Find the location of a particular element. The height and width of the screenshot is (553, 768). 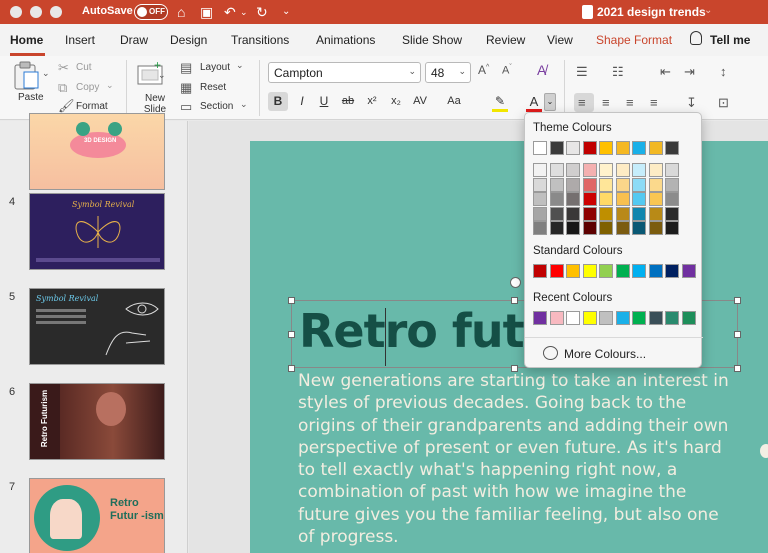

customize-toolbar-icon: ⌄ is located at coordinates (286, 12).